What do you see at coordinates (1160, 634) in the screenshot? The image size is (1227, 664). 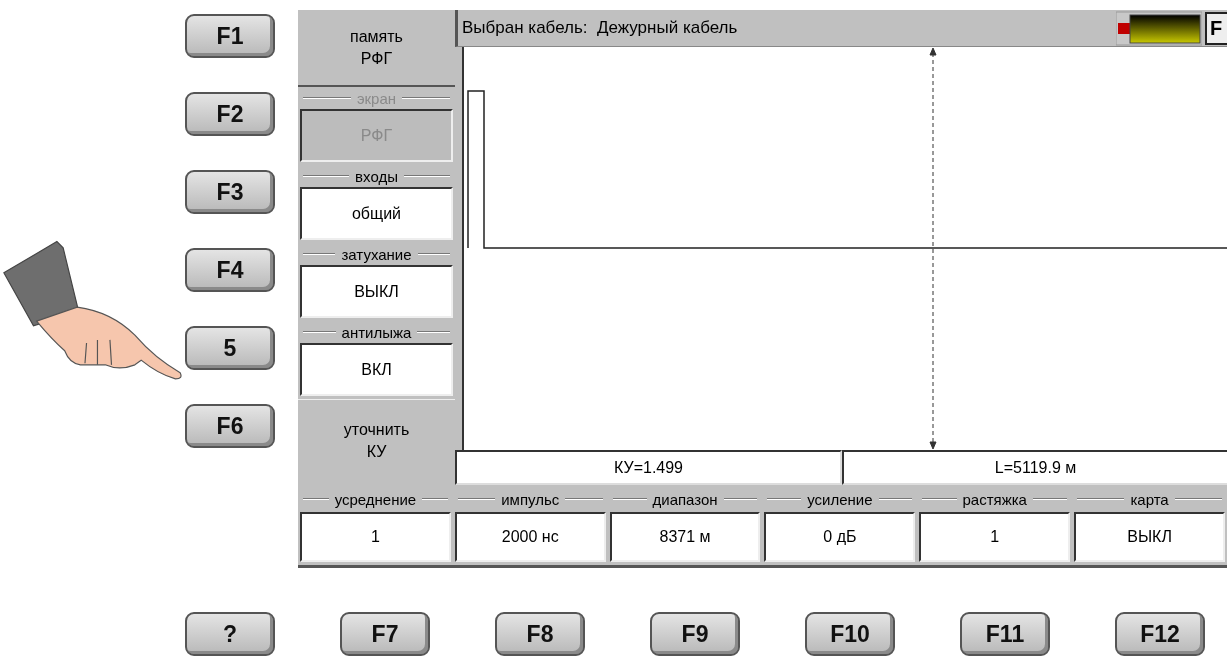 I see `function-key: F12` at bounding box center [1160, 634].